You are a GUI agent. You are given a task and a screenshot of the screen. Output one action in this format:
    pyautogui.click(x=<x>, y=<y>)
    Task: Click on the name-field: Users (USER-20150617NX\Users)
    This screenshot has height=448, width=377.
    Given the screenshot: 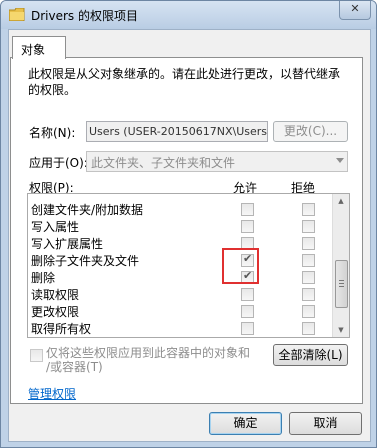 What is the action you would take?
    pyautogui.click(x=177, y=131)
    